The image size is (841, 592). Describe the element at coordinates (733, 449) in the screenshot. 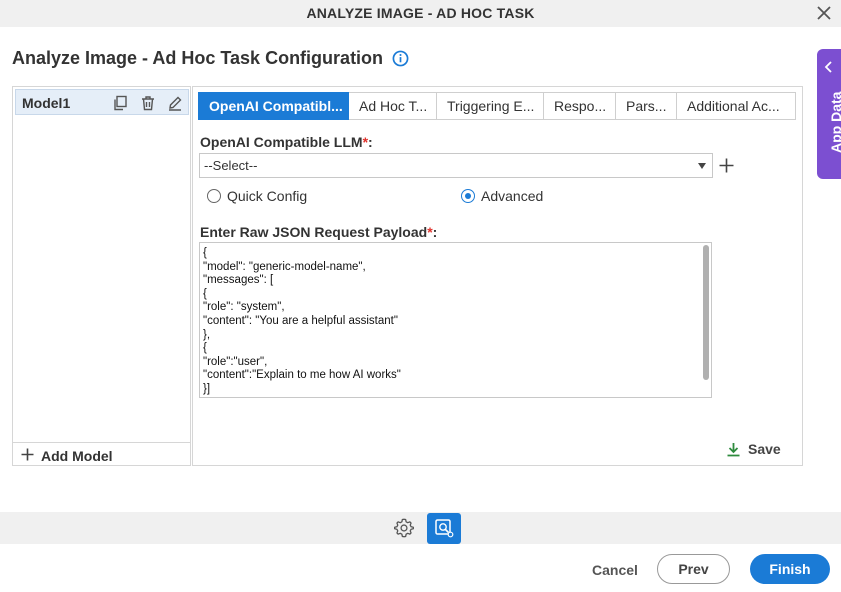

I see `download-icon` at that location.